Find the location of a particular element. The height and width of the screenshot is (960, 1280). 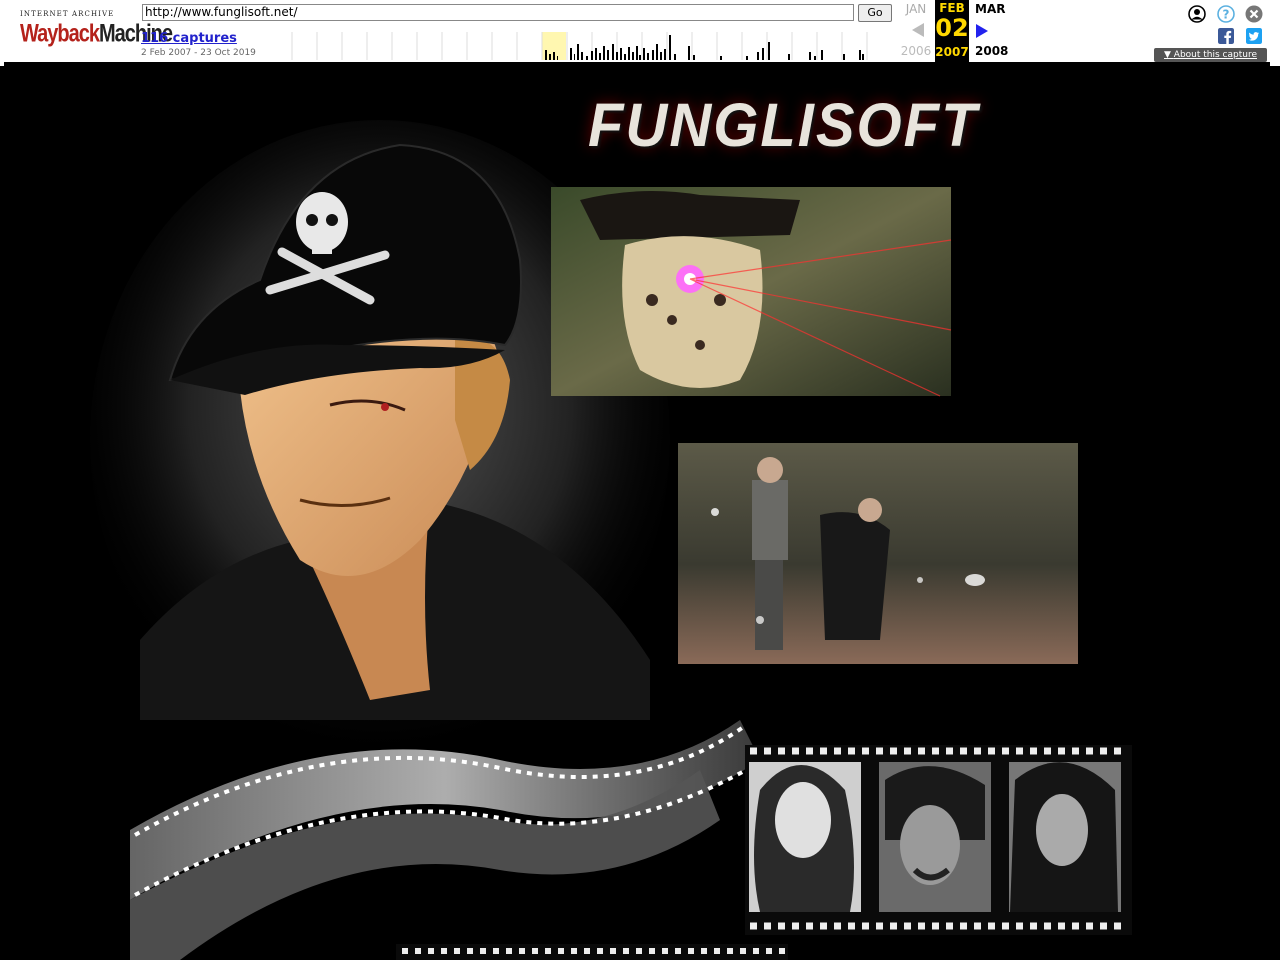

next-month-label: MAR is located at coordinates (990, 9).